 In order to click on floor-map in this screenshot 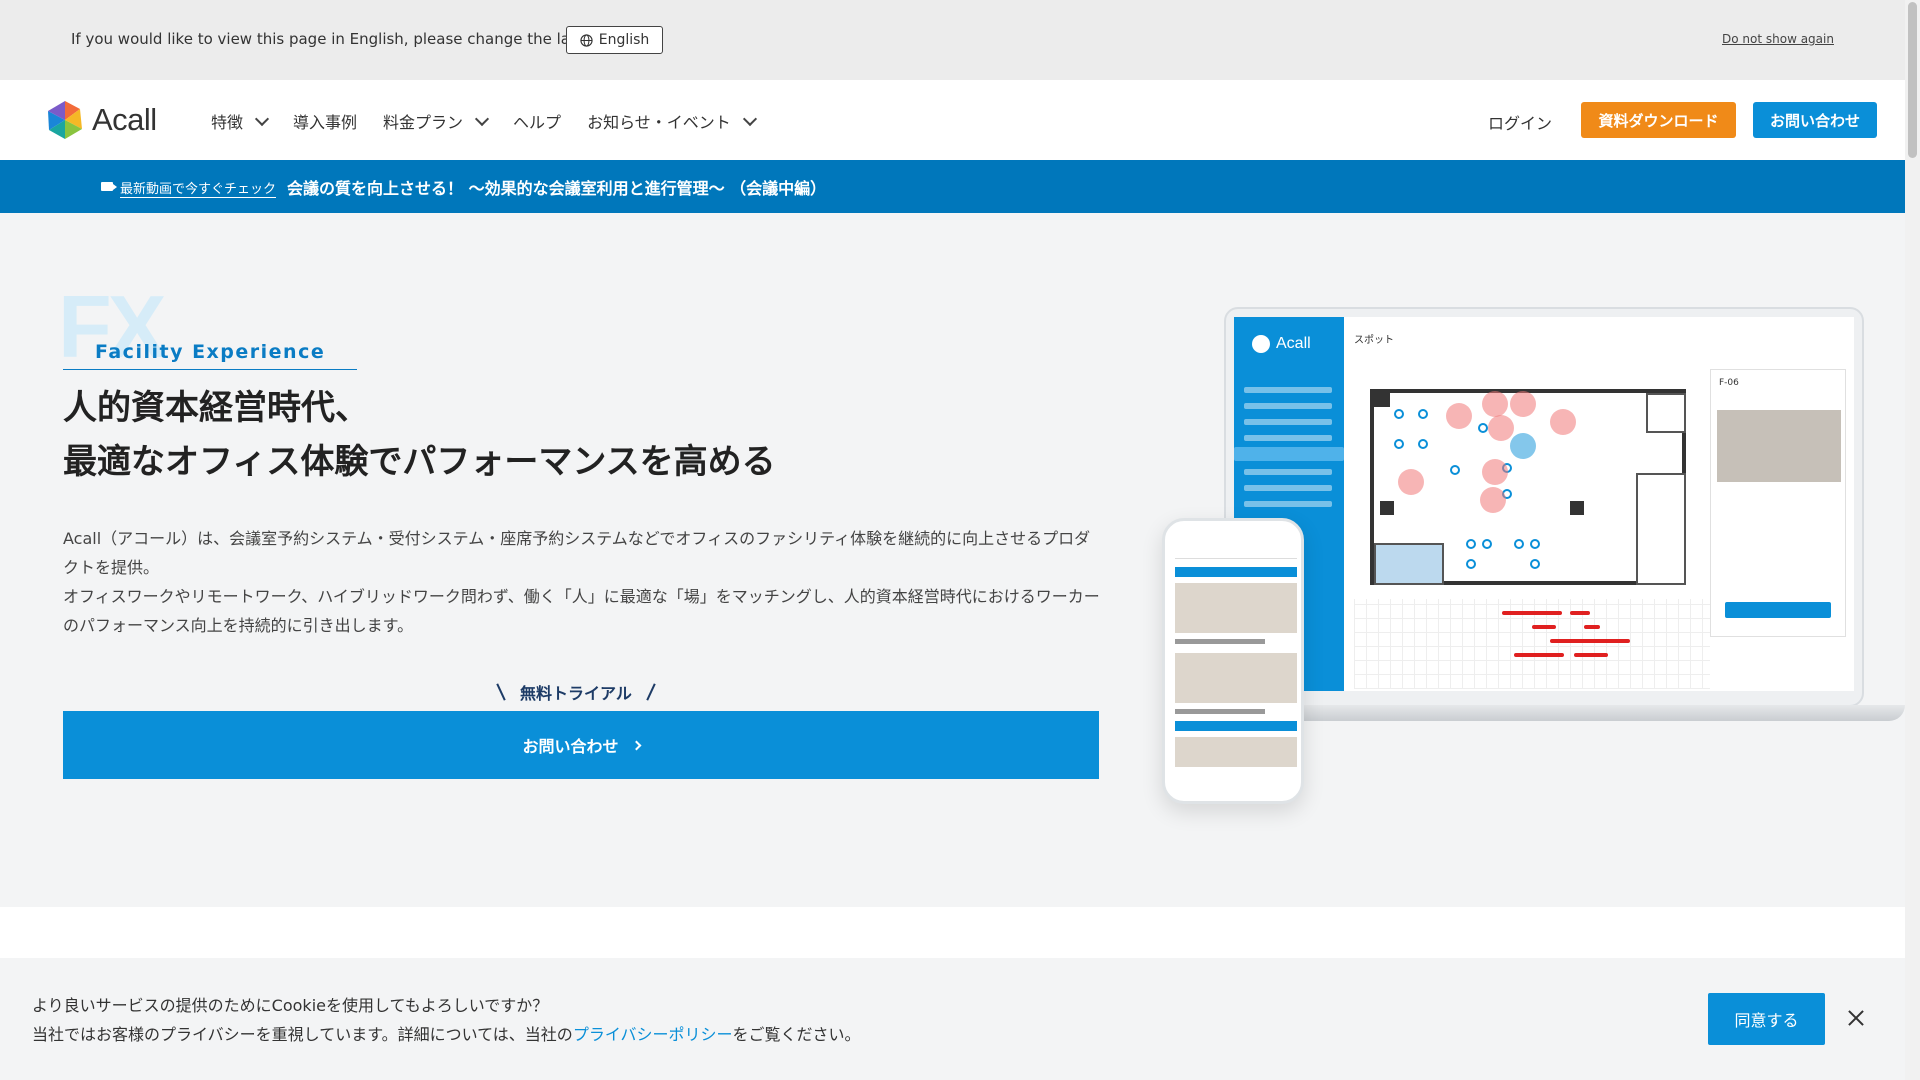, I will do `click(1528, 487)`.